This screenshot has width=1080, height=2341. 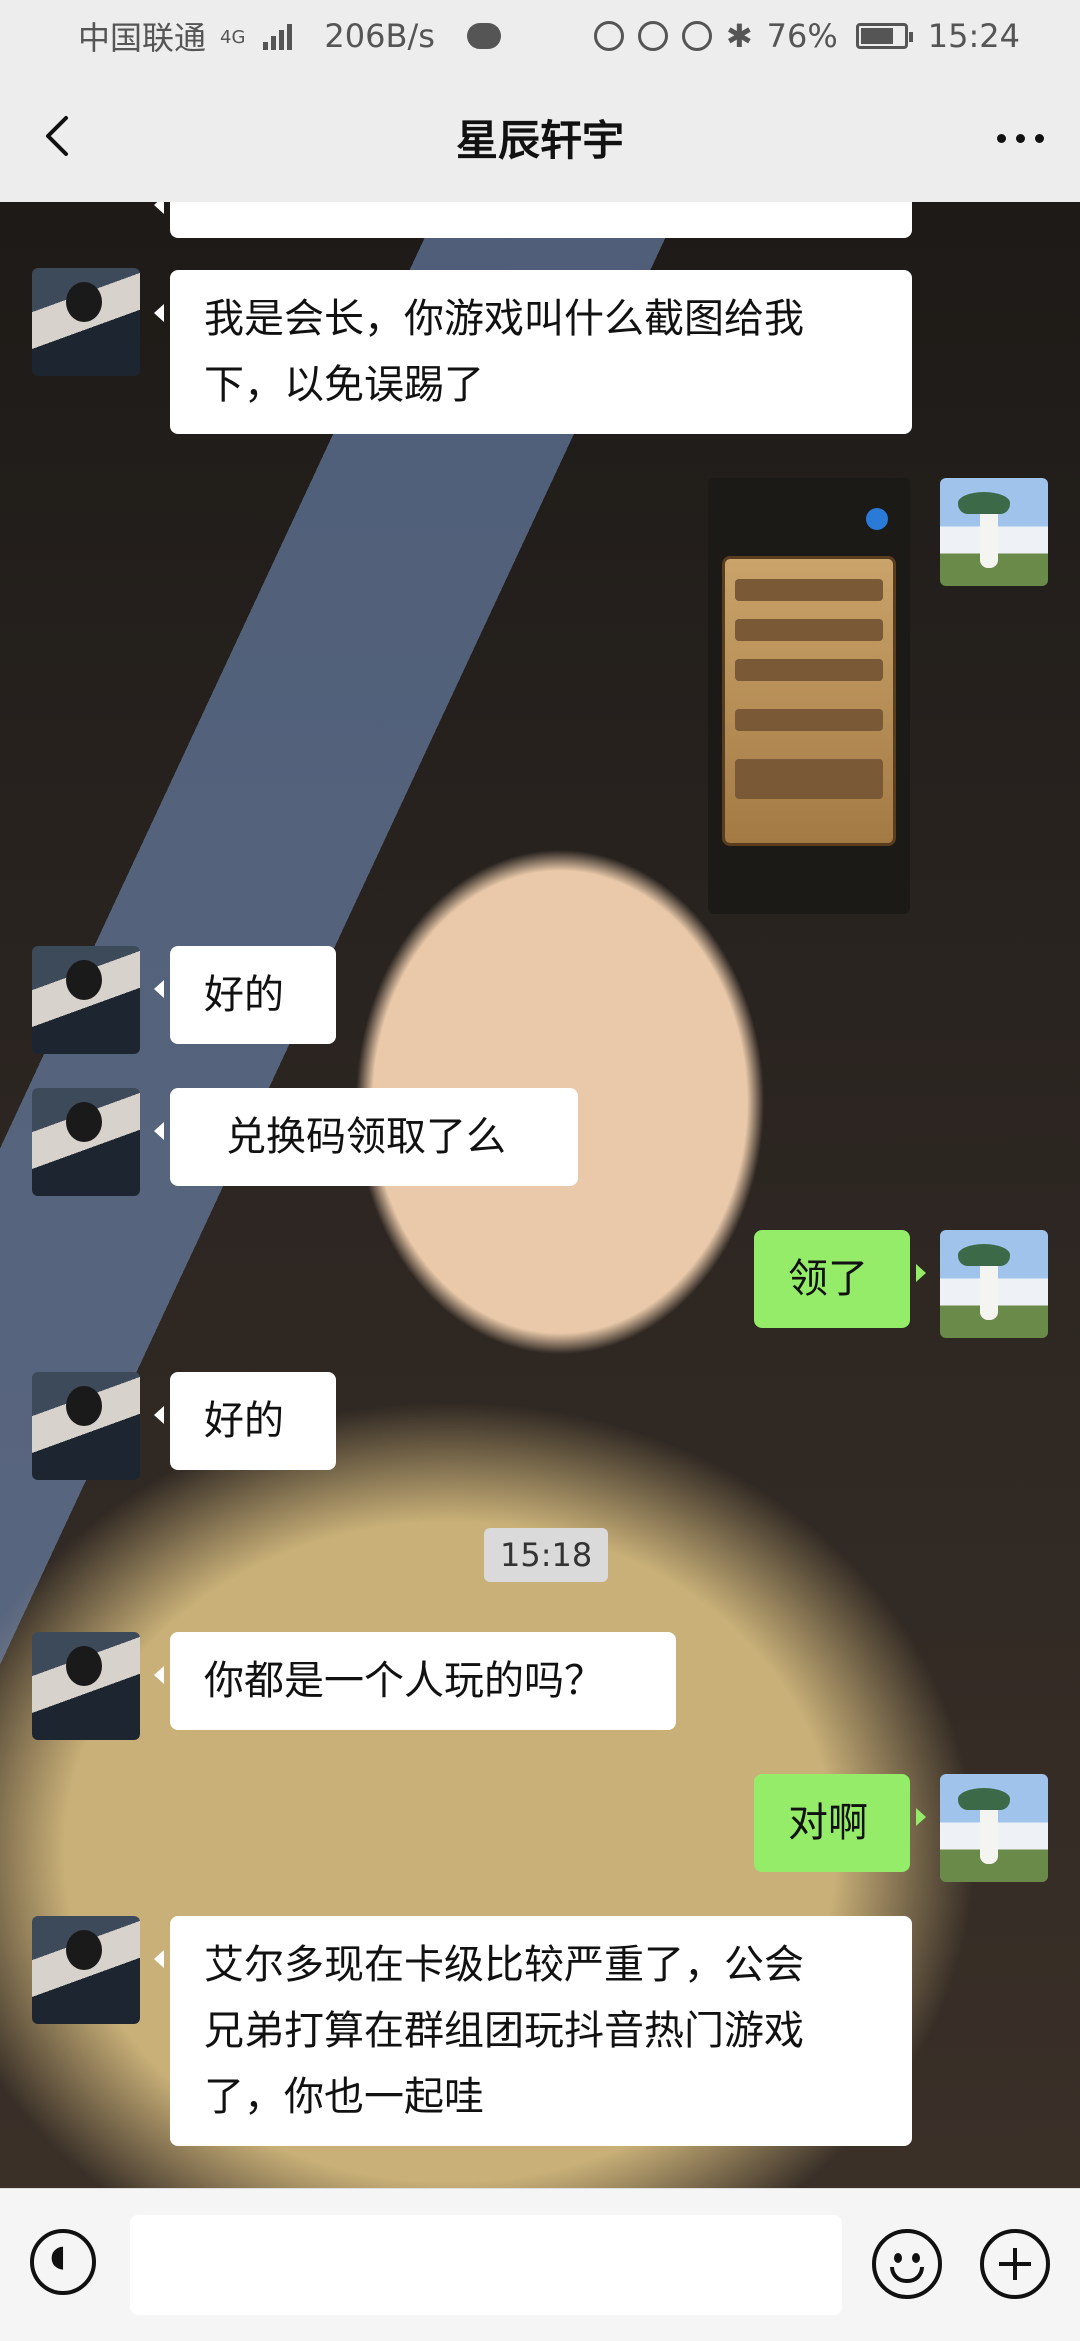 I want to click on message-bubble-incoming: 我是会长，你游戏叫什么截图给我 下，以免误踢了, so click(x=533, y=352).